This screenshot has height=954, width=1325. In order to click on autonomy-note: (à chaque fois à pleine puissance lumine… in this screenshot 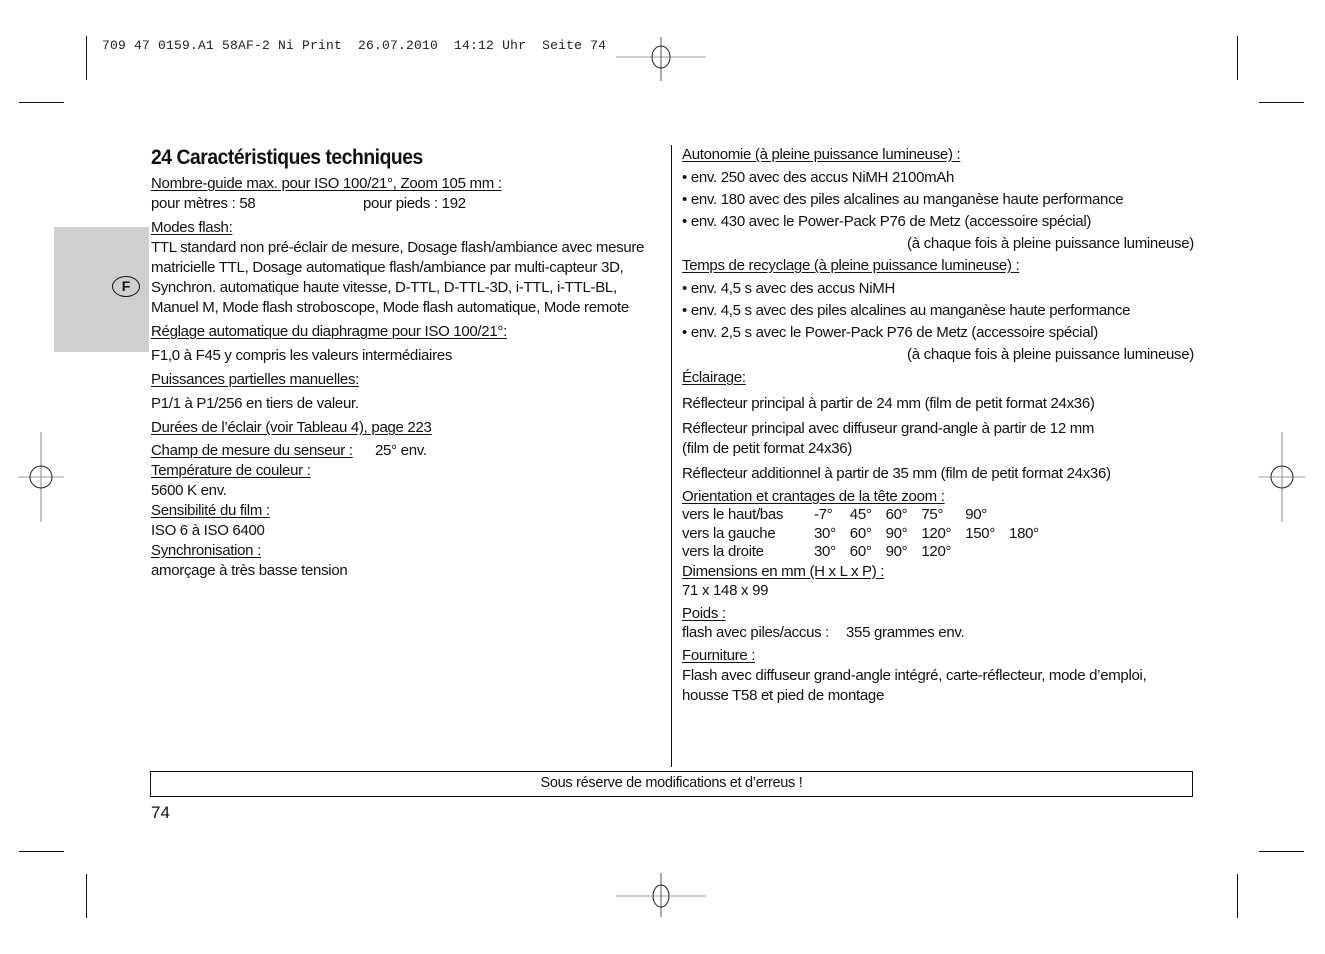, I will do `click(1050, 243)`.